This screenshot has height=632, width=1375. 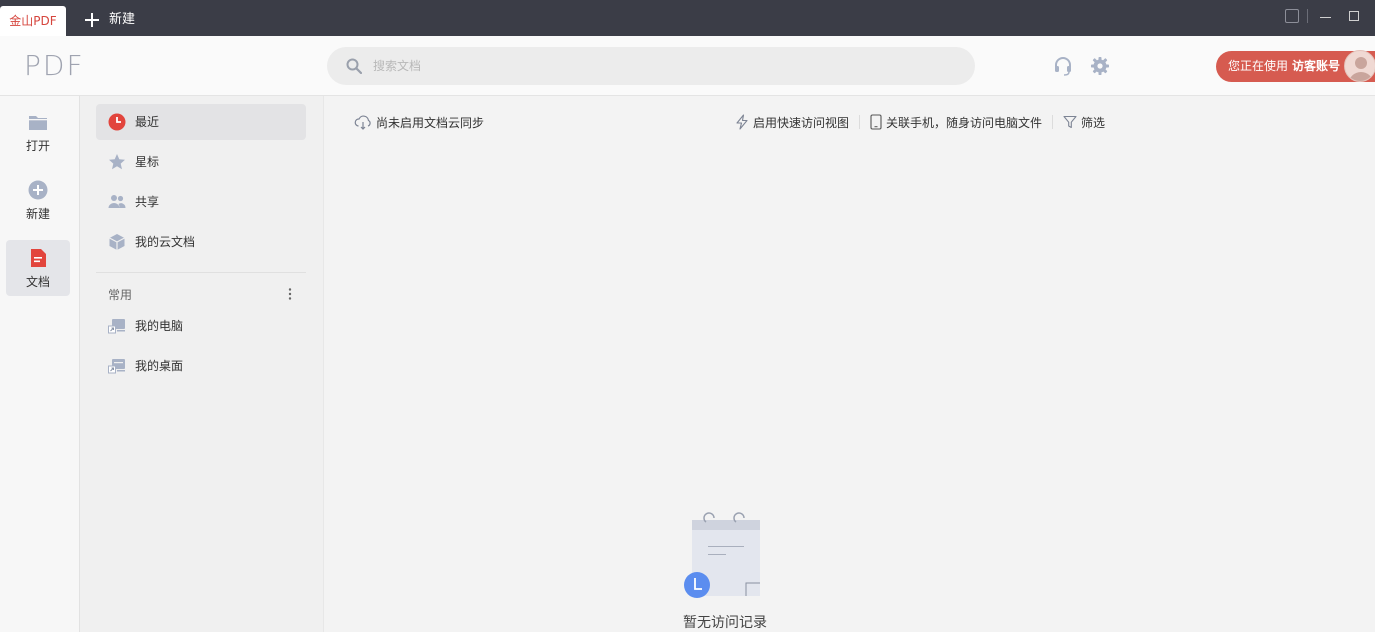 I want to click on clock-icon, so click(x=117, y=122).